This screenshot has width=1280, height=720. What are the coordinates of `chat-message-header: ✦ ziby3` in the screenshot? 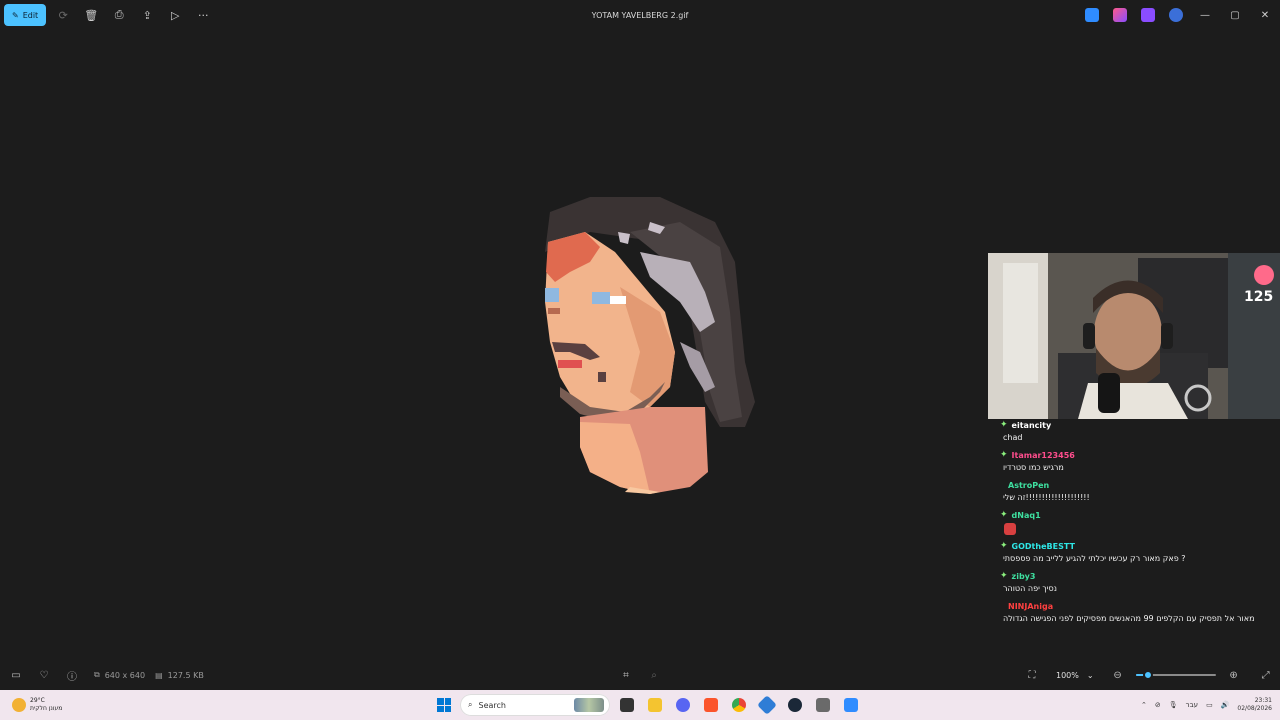 It's located at (1140, 576).